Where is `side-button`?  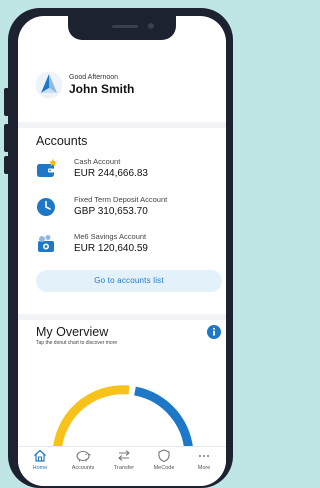
side-button is located at coordinates (6, 165).